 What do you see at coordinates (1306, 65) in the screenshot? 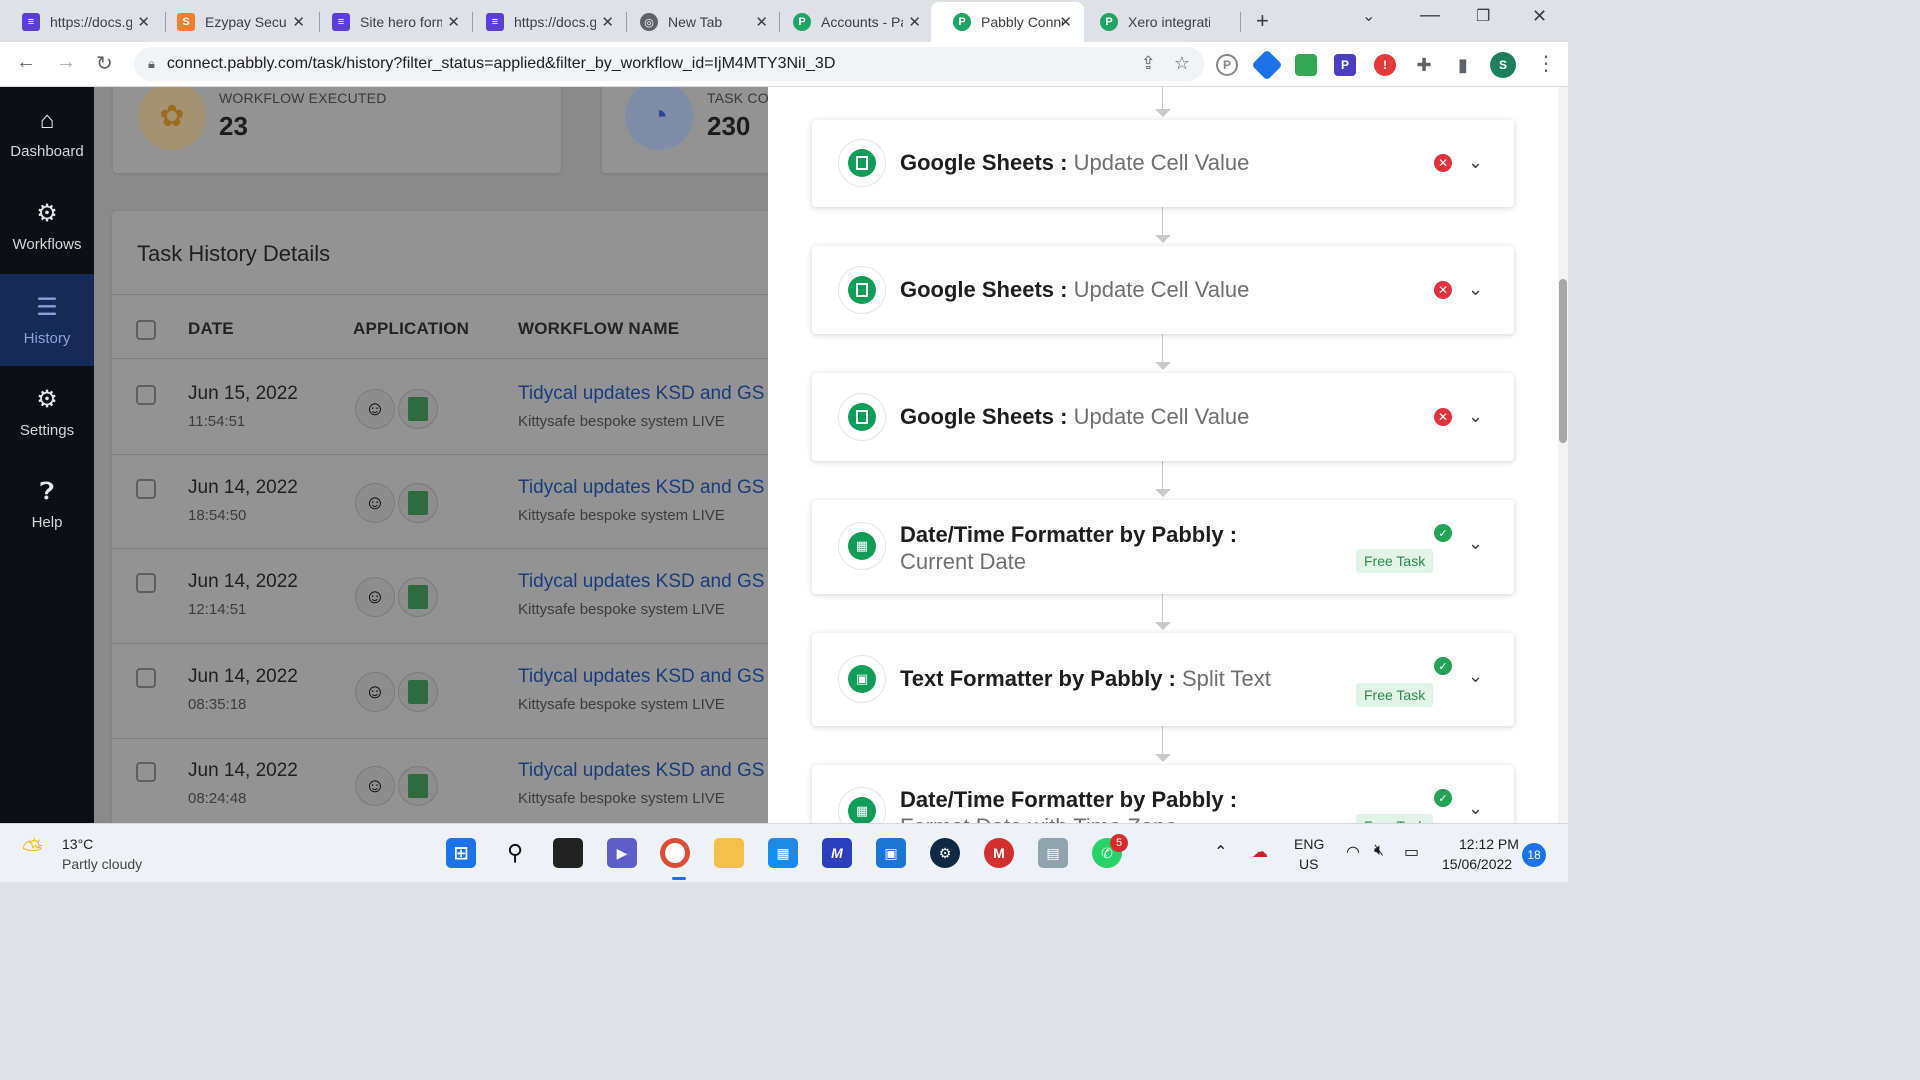
I see `extension-folder-icon` at bounding box center [1306, 65].